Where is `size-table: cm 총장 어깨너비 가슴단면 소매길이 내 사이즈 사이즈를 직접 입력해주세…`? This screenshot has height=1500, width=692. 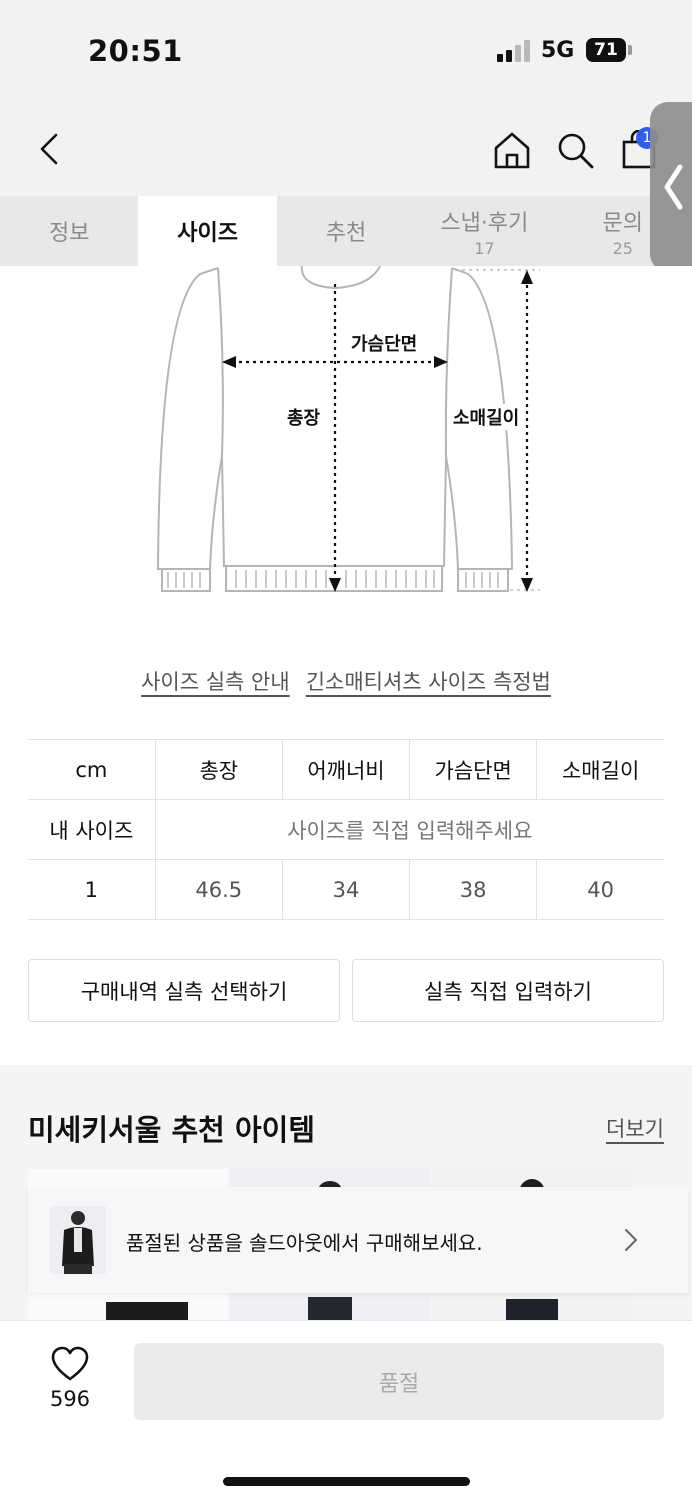 size-table: cm 총장 어깨너비 가슴단면 소매길이 내 사이즈 사이즈를 직접 입력해주세… is located at coordinates (346, 829).